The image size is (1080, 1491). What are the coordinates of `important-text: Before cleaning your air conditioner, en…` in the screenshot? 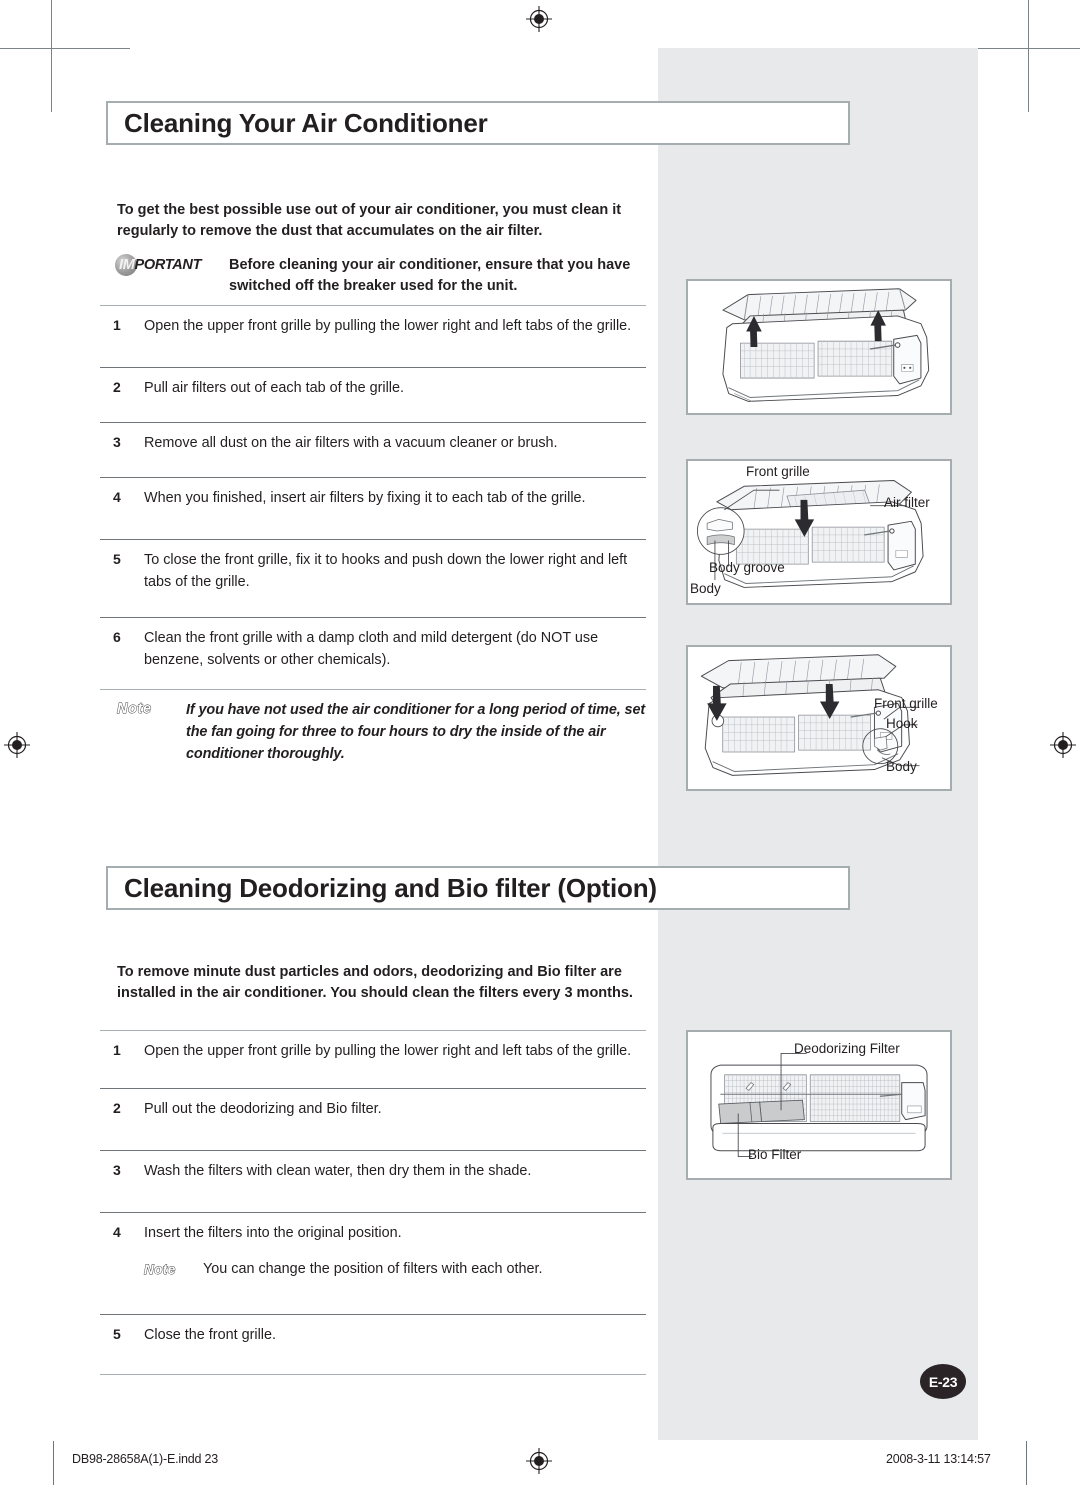 It's located at (430, 275).